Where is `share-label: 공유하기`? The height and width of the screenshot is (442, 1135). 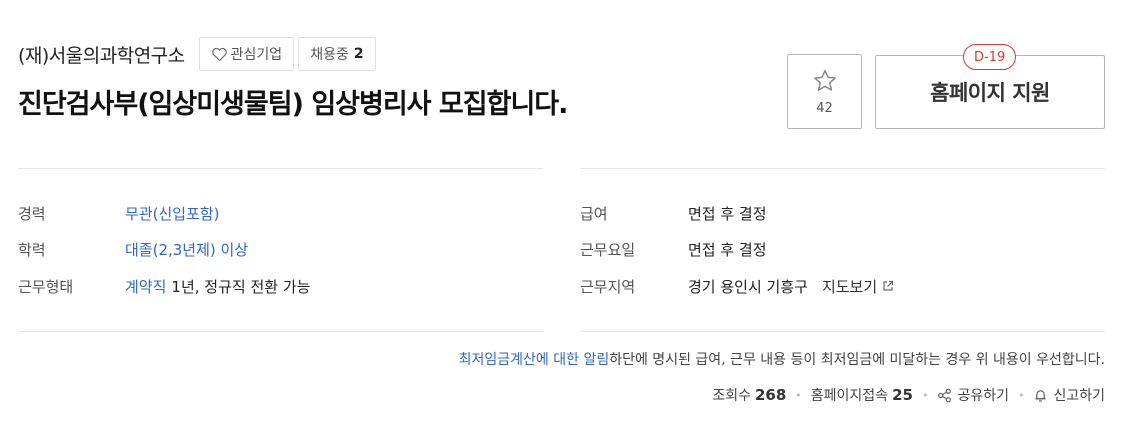
share-label: 공유하기 is located at coordinates (983, 396).